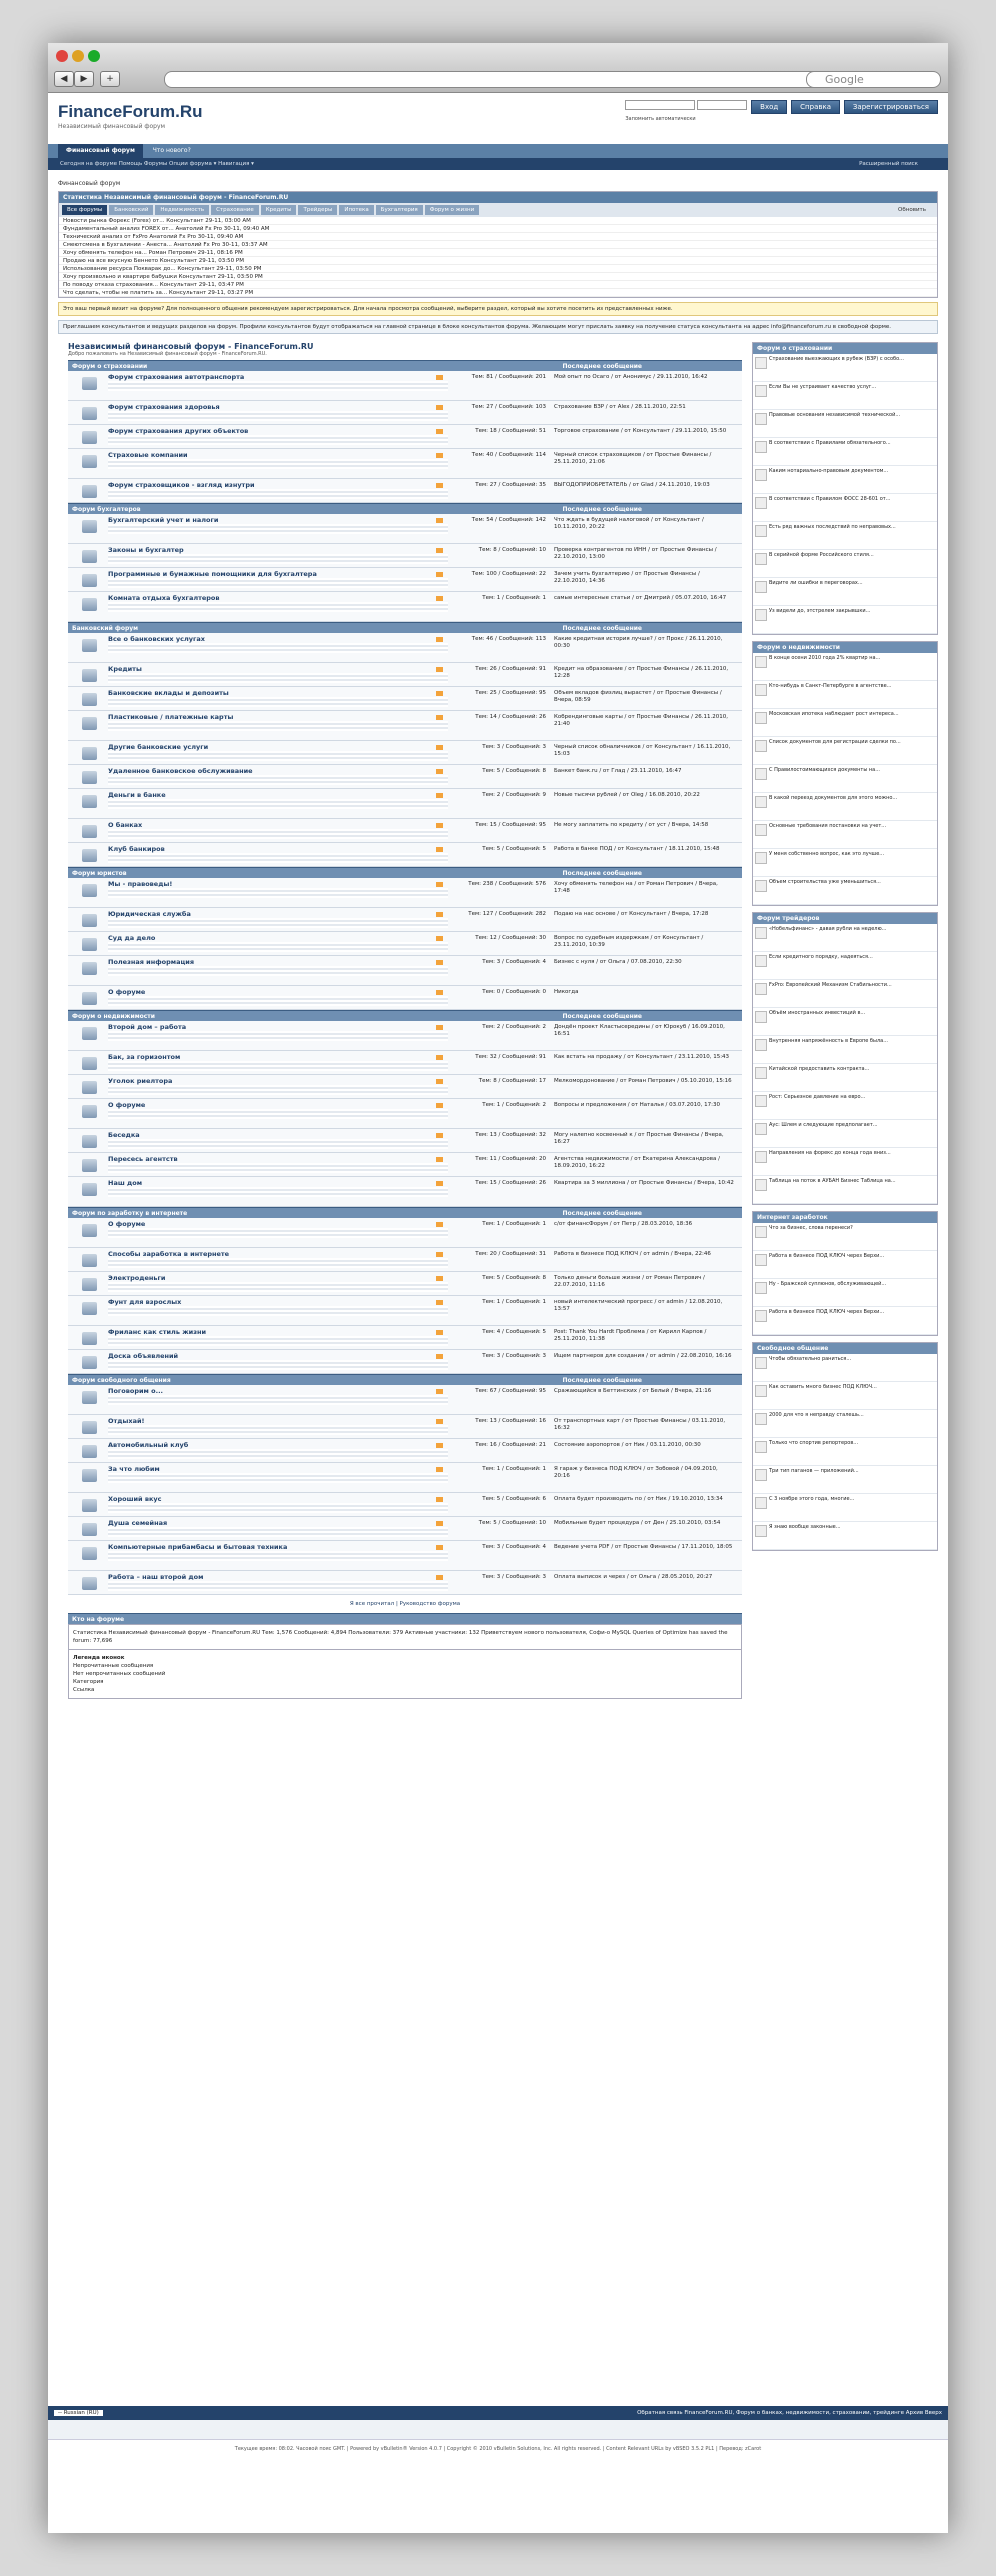 This screenshot has height=2576, width=996. I want to click on back-icon: ◀, so click(64, 79).